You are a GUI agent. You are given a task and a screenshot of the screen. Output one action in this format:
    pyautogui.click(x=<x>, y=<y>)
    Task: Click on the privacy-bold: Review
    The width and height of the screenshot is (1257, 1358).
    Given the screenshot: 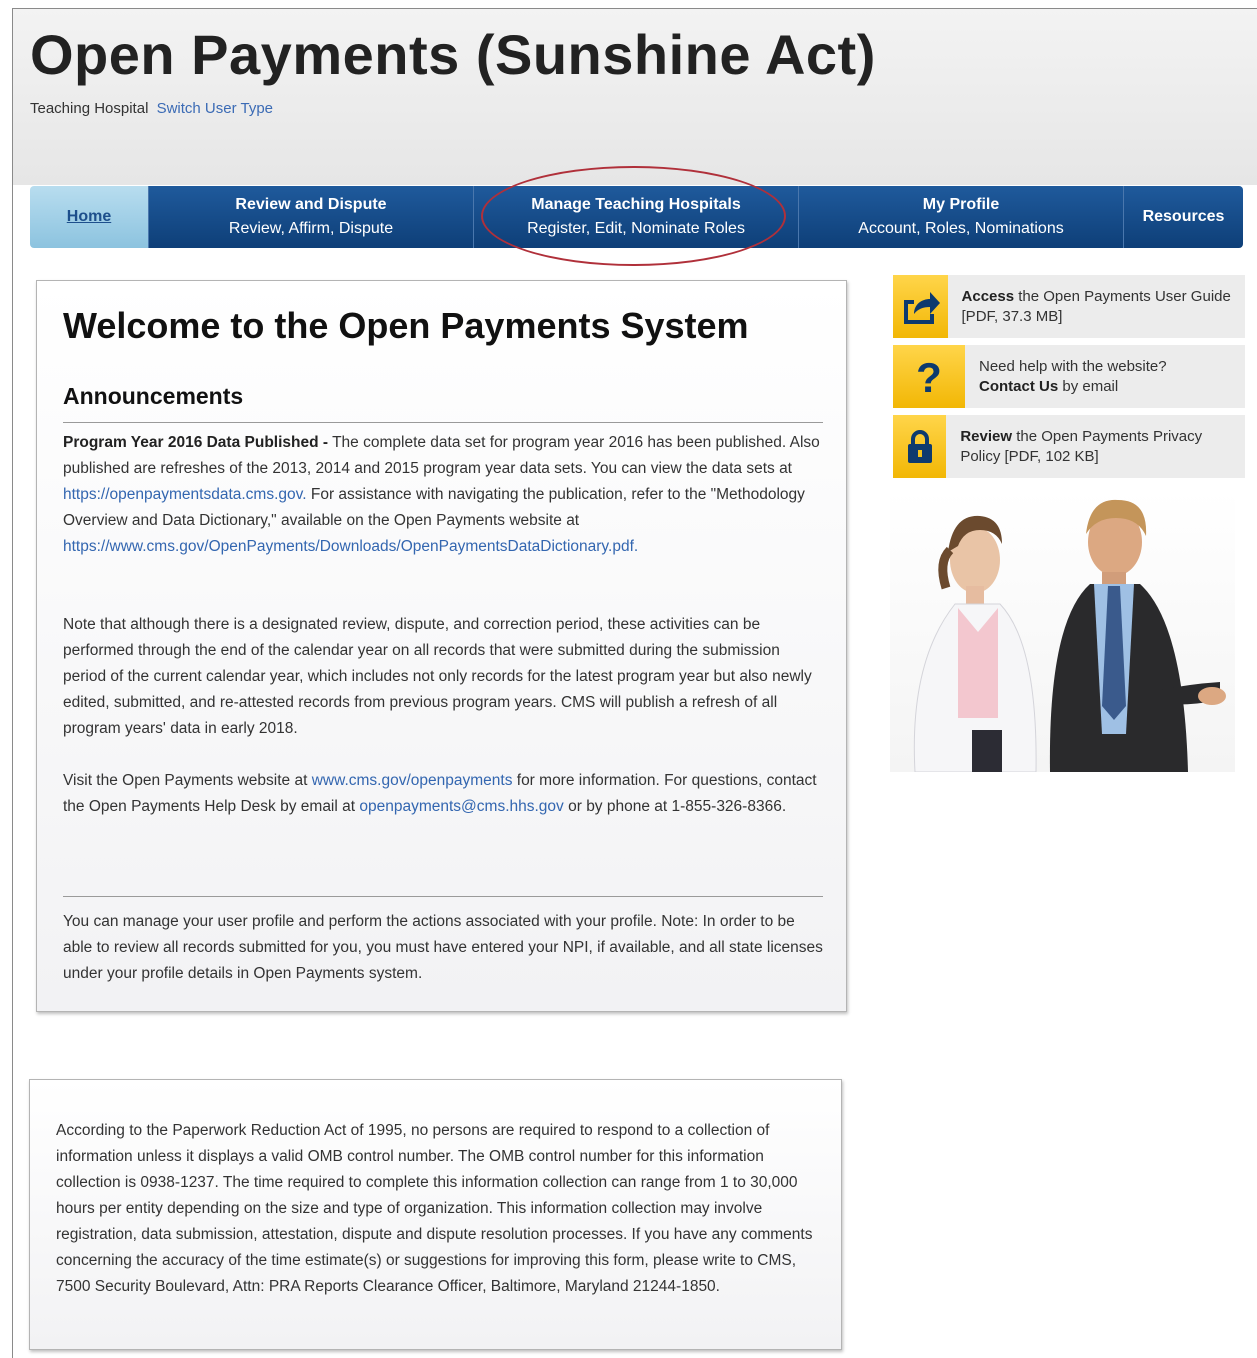 What is the action you would take?
    pyautogui.click(x=986, y=436)
    